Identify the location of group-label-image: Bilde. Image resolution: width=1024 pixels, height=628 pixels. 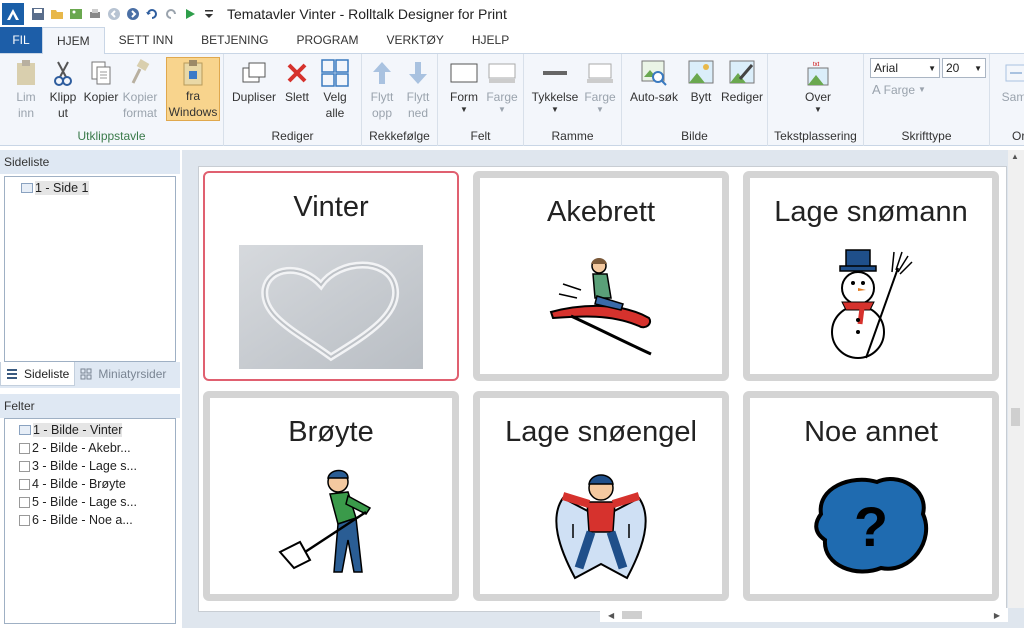
(694, 136).